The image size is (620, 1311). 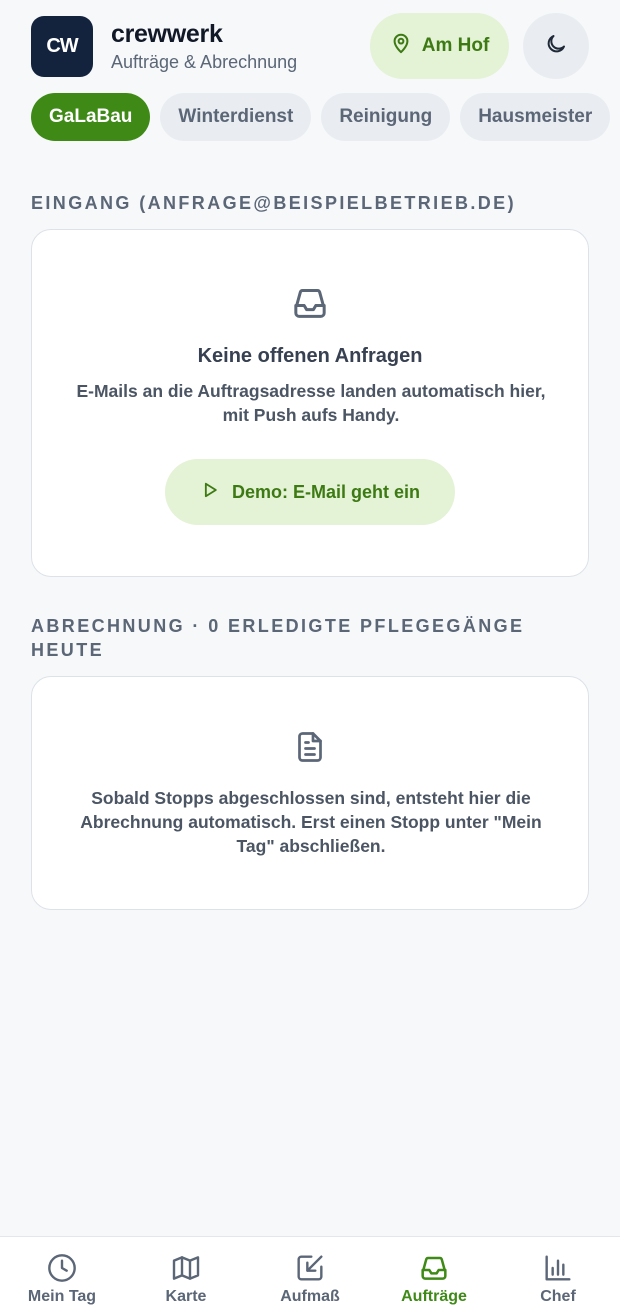 I want to click on tab-hausmeister: Hausmeister, so click(x=535, y=117).